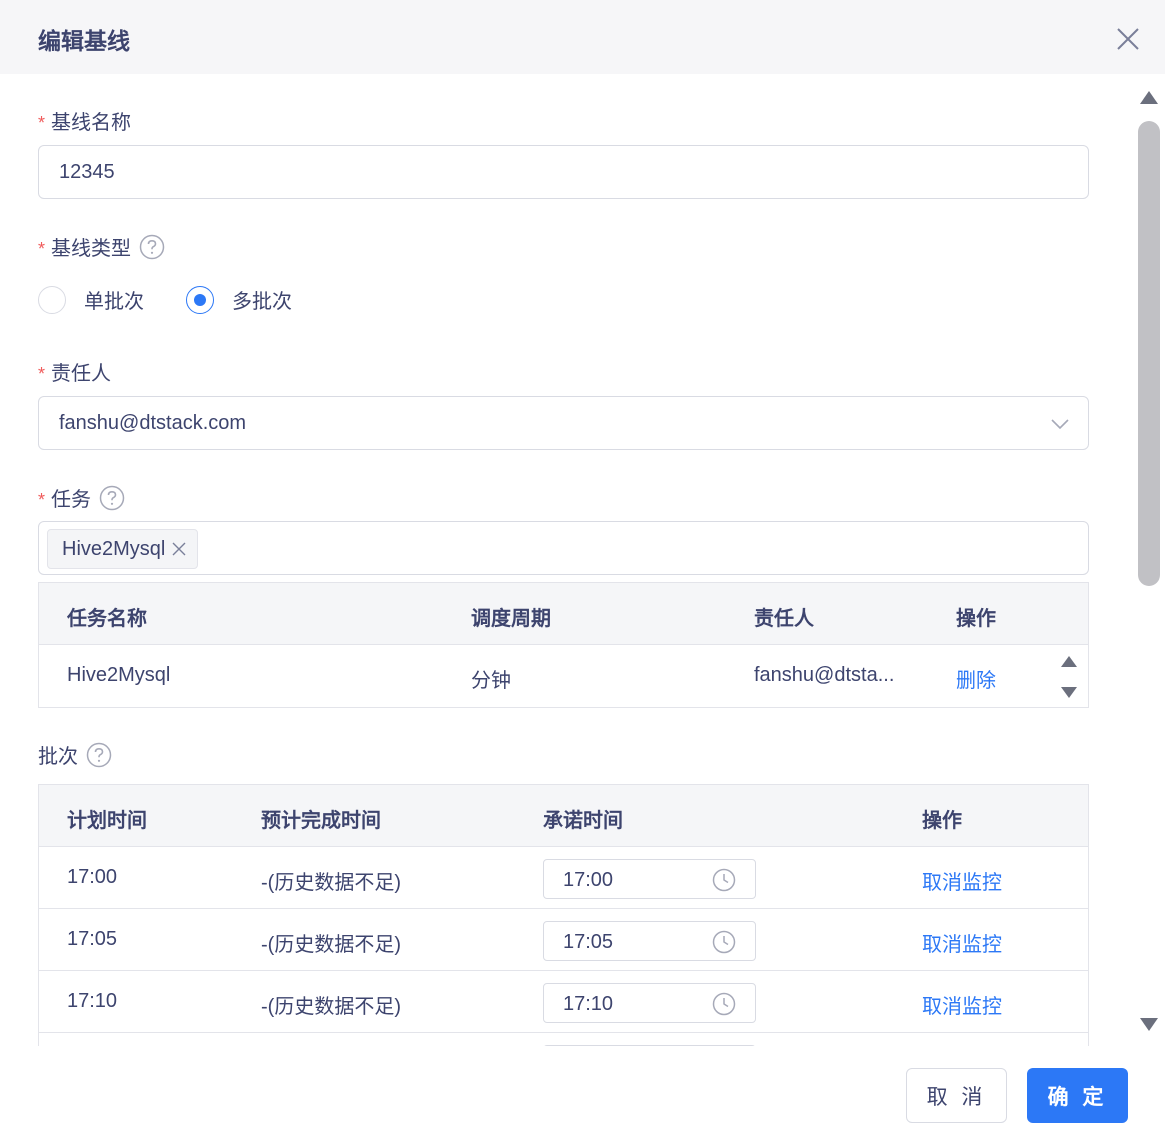 This screenshot has height=1141, width=1165. I want to click on batch-table-header: 计划时间 预计完成时间 承诺时间 操作, so click(563, 816).